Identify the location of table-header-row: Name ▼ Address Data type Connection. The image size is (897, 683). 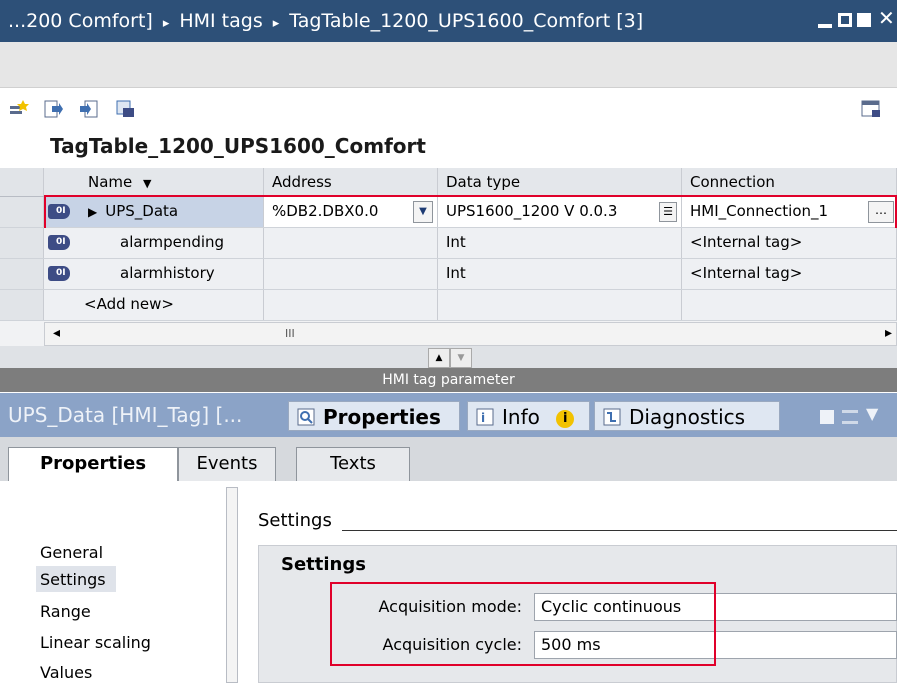
(448, 182).